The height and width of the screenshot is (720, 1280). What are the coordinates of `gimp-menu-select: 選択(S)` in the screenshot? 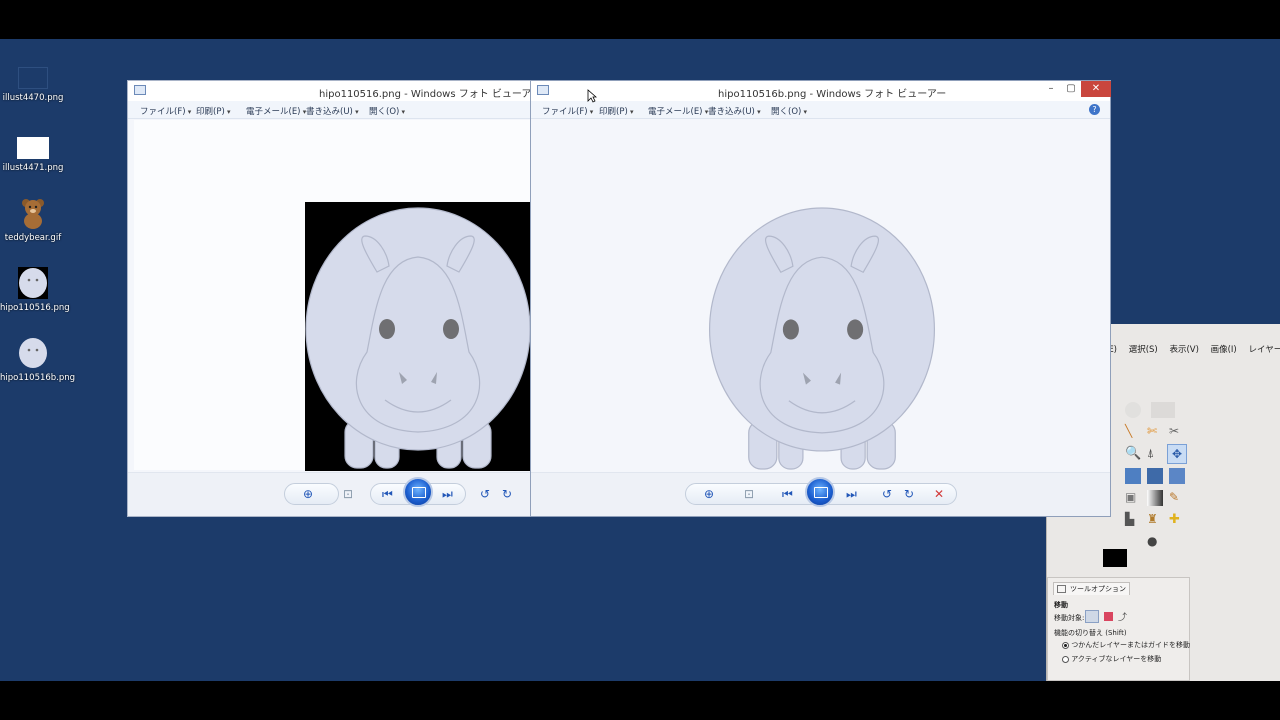 It's located at (1143, 350).